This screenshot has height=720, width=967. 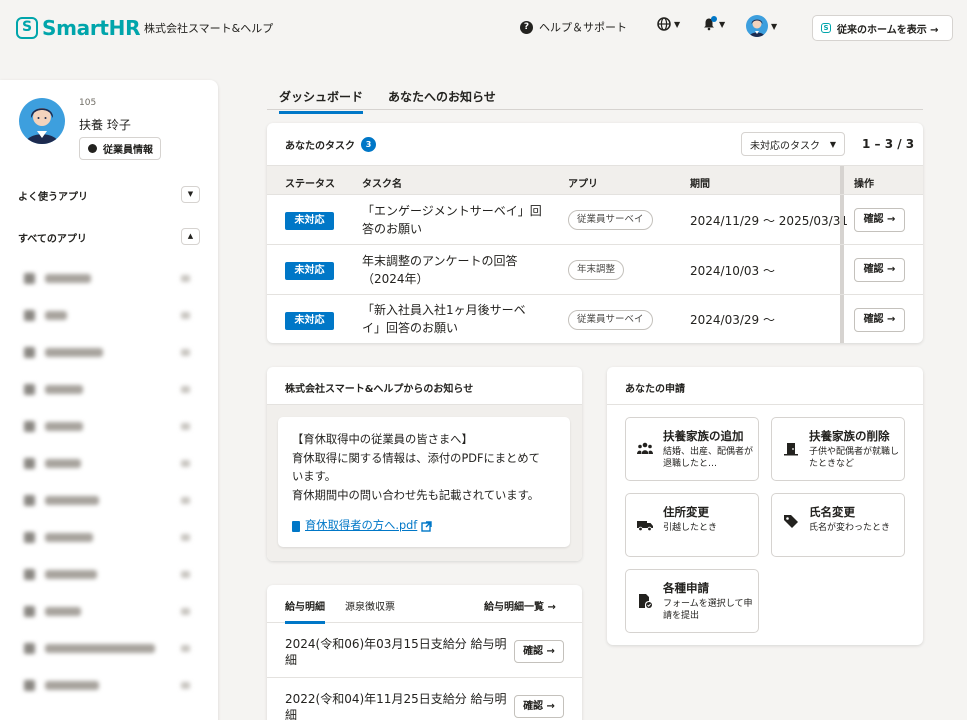 I want to click on user-menu: ▼, so click(x=761, y=26).